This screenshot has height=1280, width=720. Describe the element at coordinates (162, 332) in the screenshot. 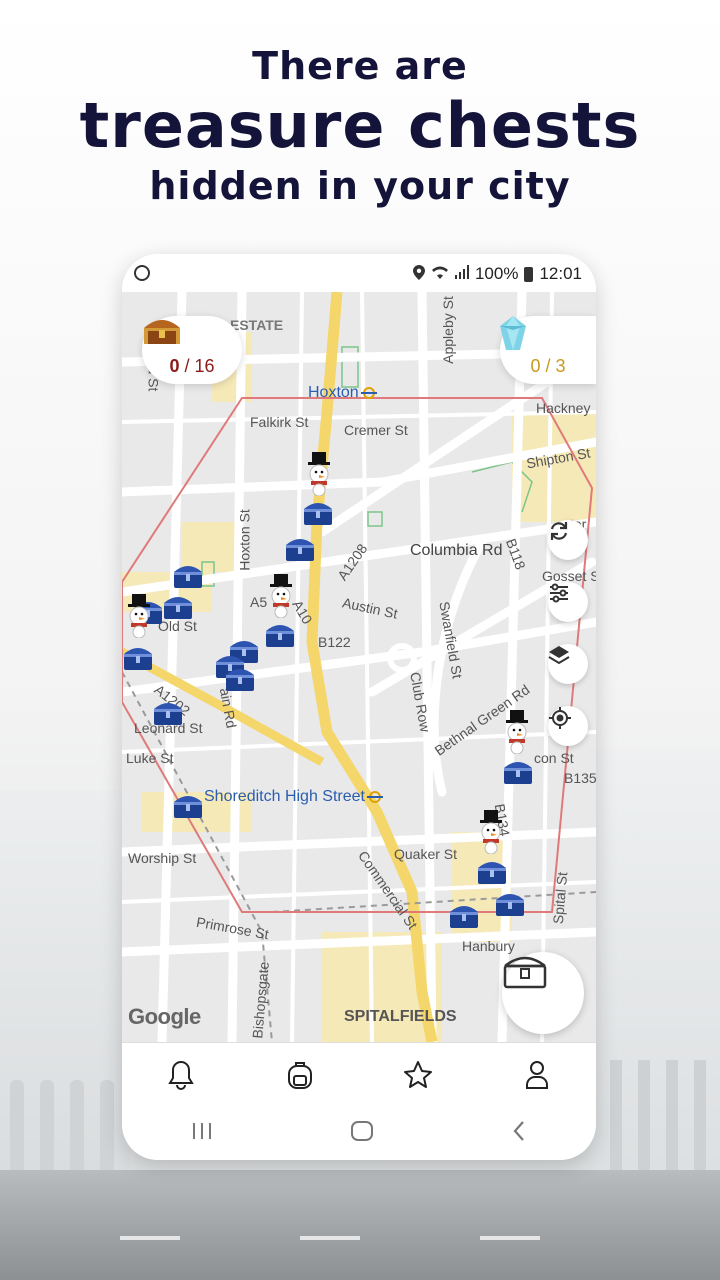

I see `treasure-chest-icon` at that location.